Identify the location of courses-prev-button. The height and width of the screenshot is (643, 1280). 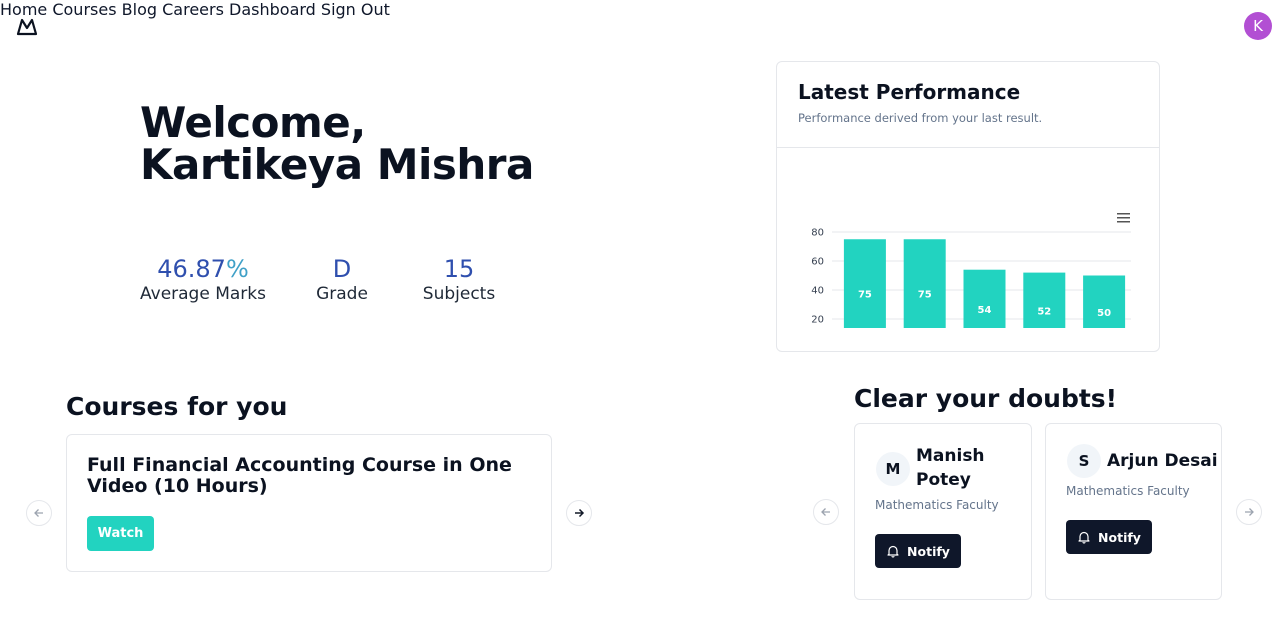
(39, 513).